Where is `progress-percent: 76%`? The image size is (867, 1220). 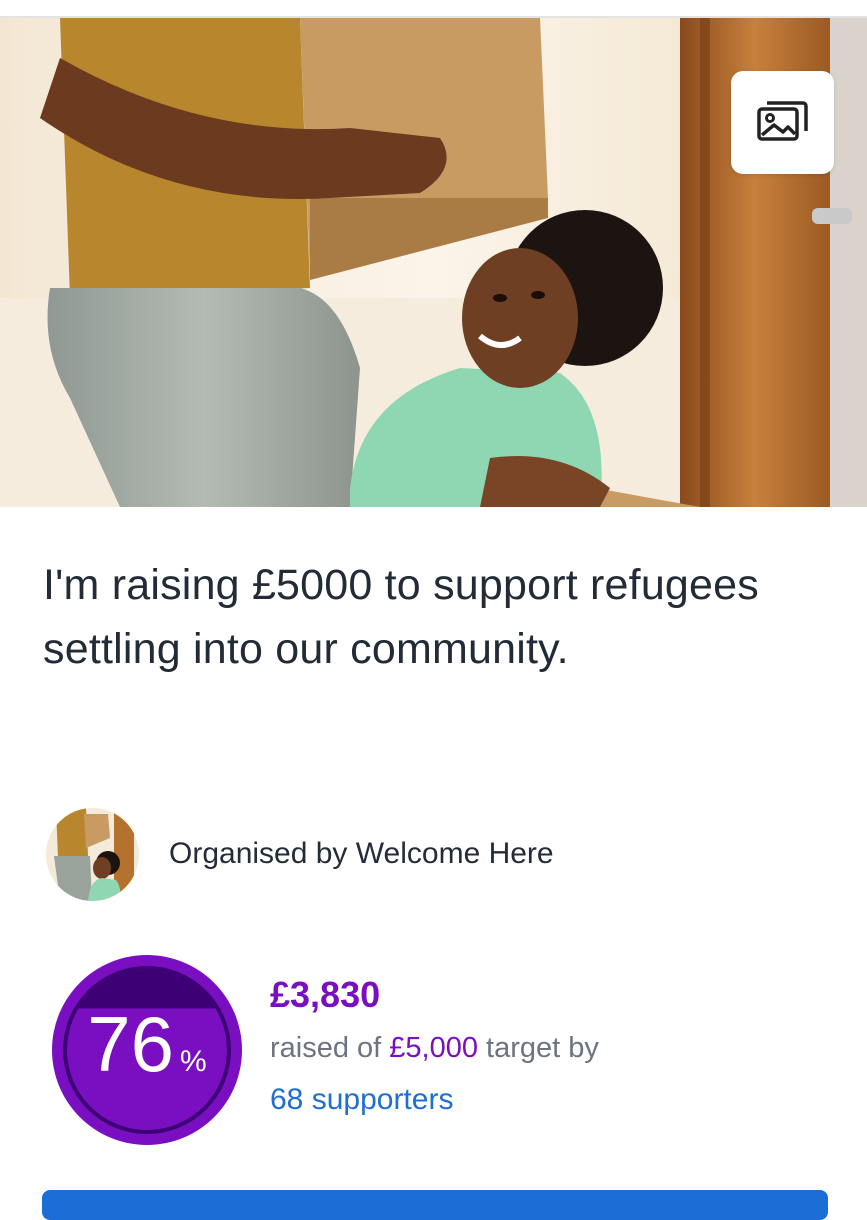
progress-percent: 76% is located at coordinates (147, 1050).